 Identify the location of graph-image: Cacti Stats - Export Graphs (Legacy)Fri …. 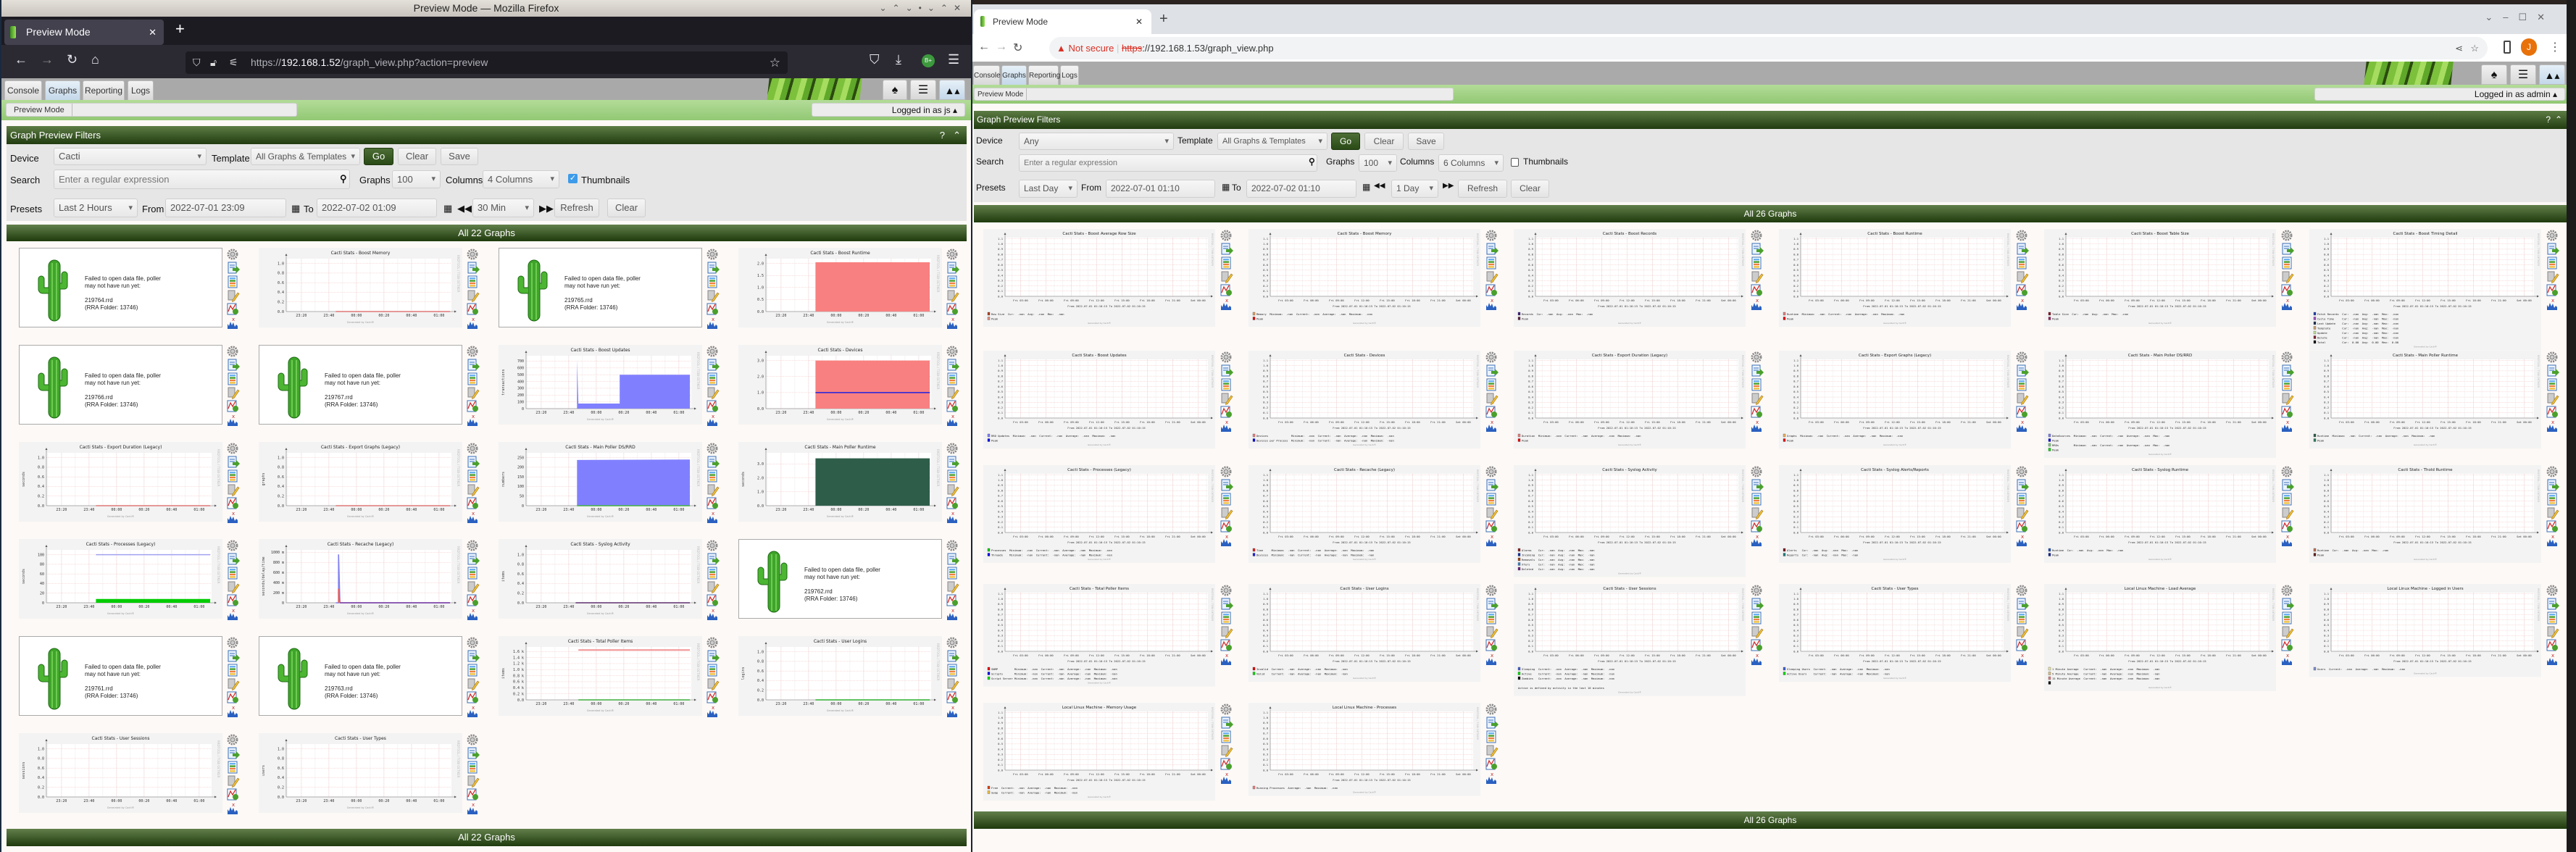
(1895, 399).